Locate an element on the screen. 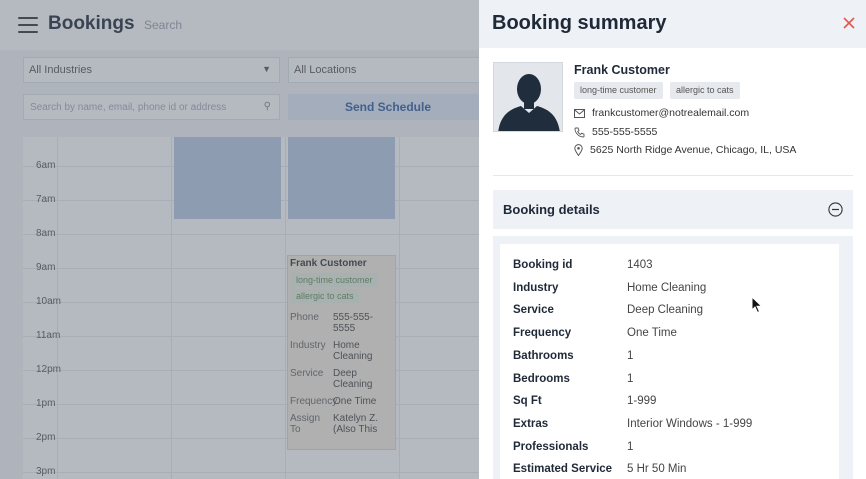  phone-icon is located at coordinates (579, 132).